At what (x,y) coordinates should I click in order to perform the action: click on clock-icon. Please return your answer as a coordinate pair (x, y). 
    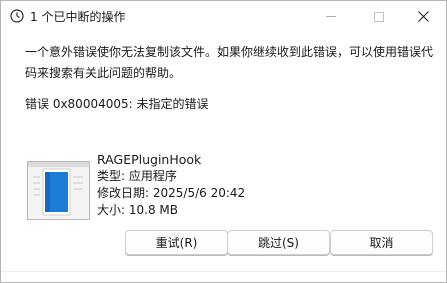
    Looking at the image, I should click on (17, 16).